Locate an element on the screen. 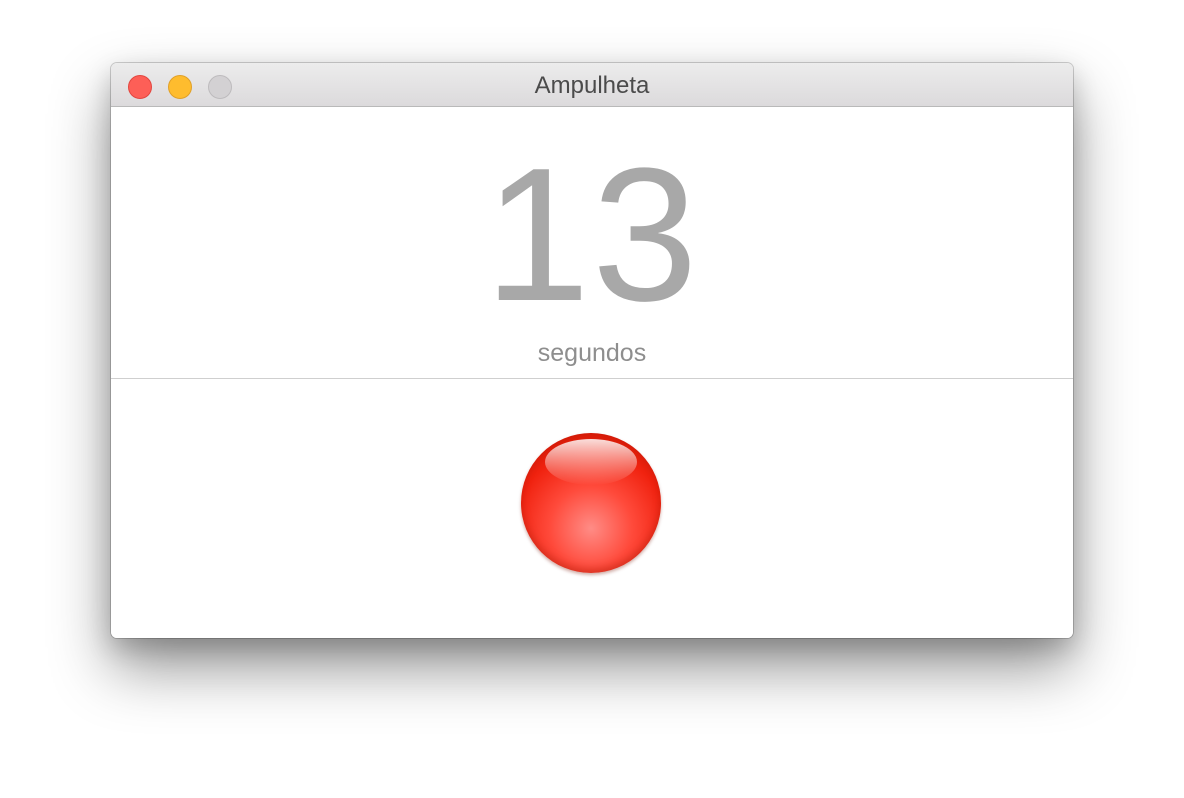  window-title: Ampulheta is located at coordinates (592, 85).